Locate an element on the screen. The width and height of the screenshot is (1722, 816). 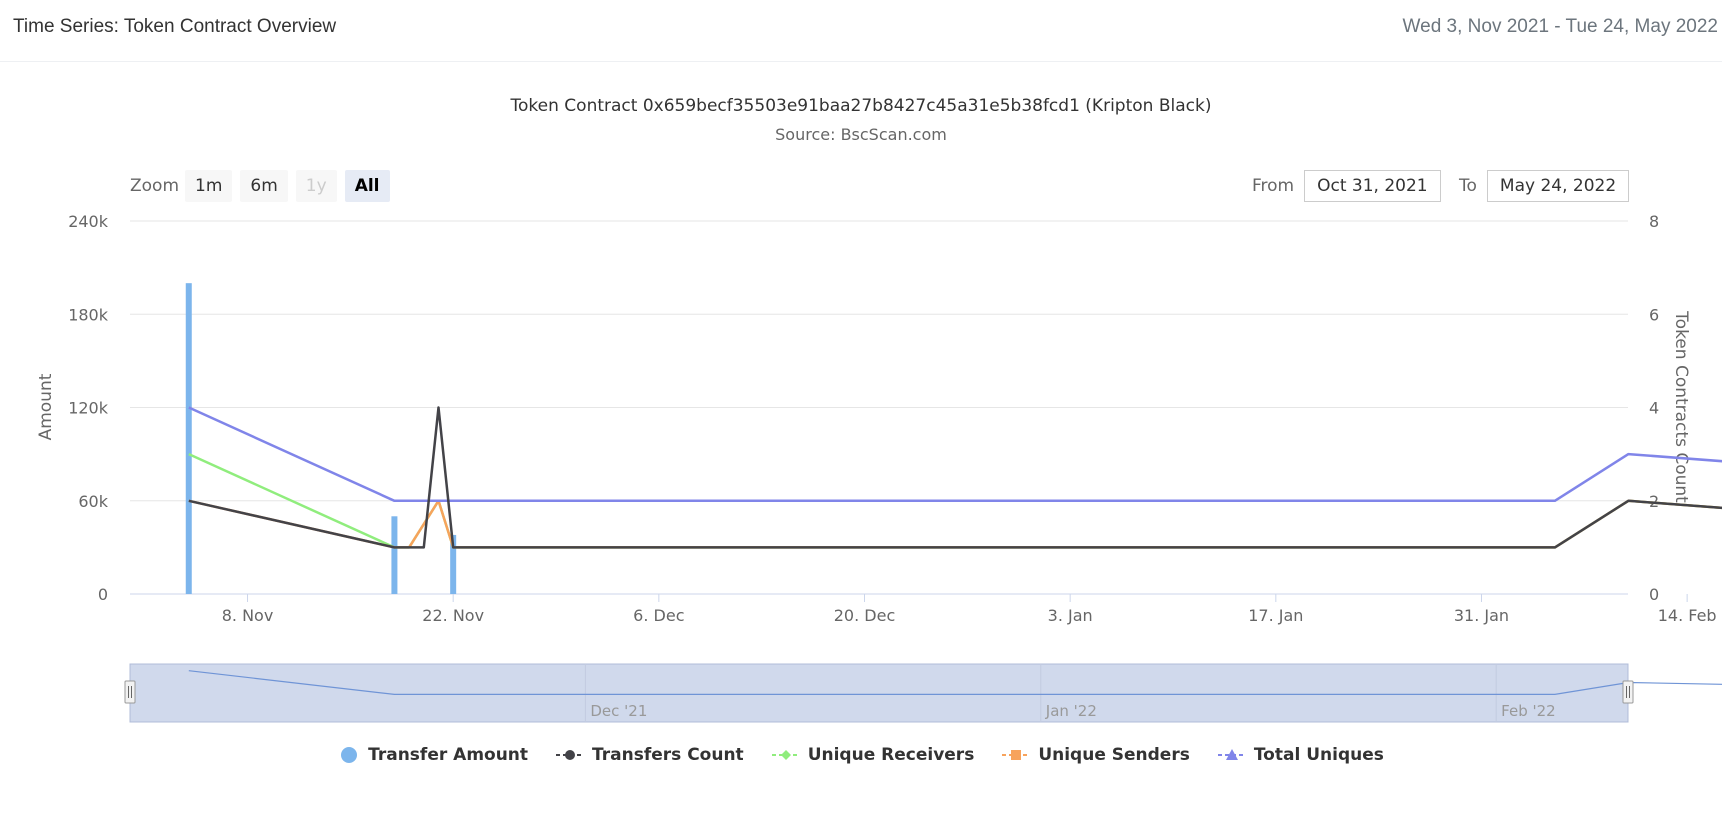
y-left-tick-label: 60k is located at coordinates (93, 501).